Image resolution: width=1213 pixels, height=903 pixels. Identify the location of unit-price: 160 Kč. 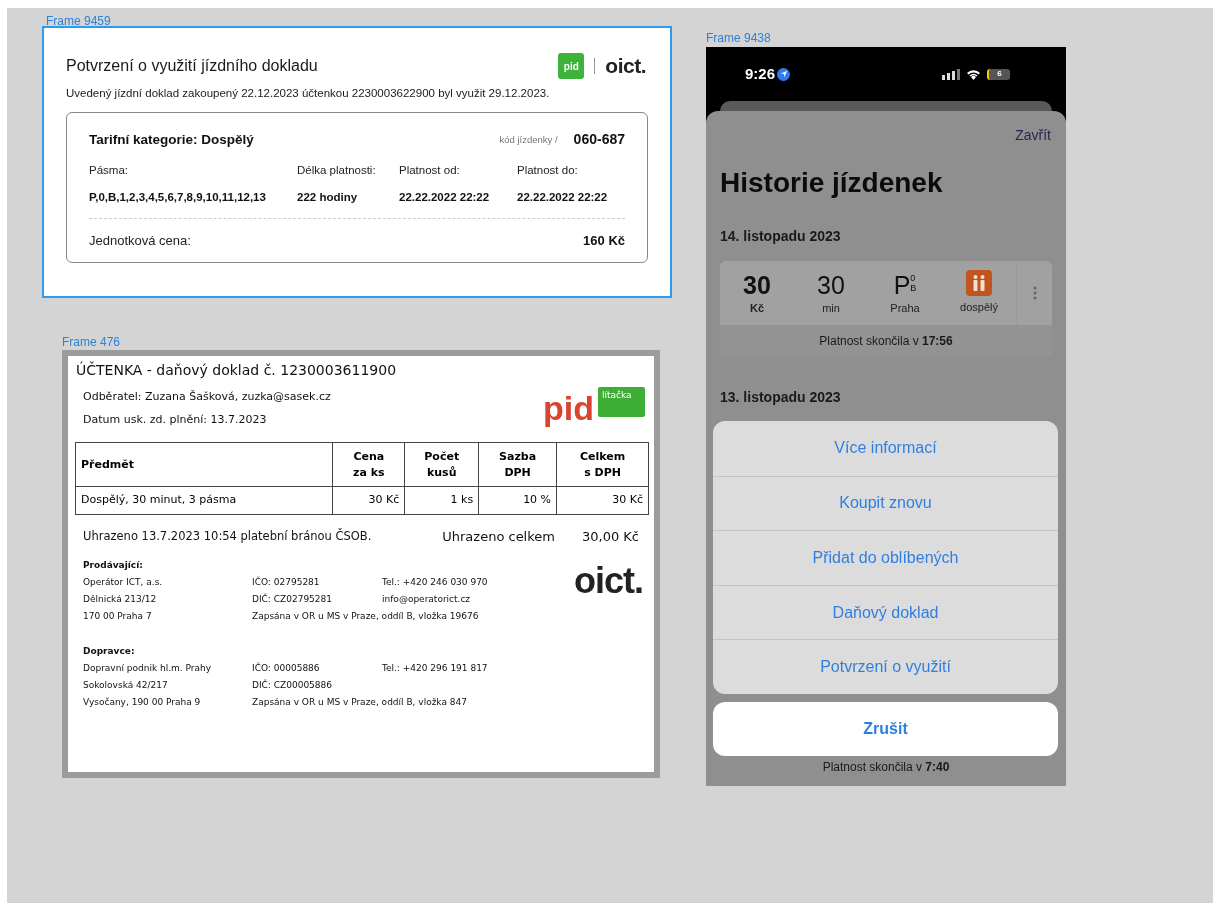
(604, 240).